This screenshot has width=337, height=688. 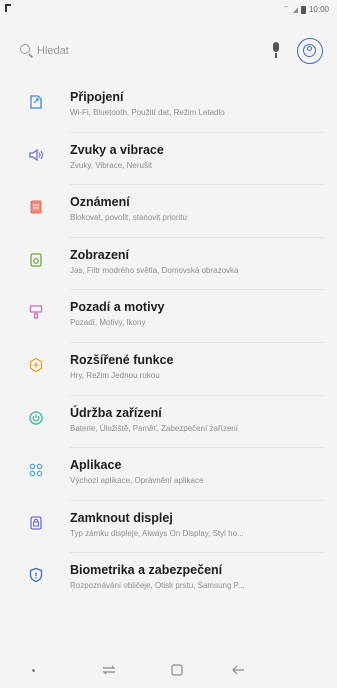 What do you see at coordinates (100, 202) in the screenshot?
I see `settings-item-title: Oznámení` at bounding box center [100, 202].